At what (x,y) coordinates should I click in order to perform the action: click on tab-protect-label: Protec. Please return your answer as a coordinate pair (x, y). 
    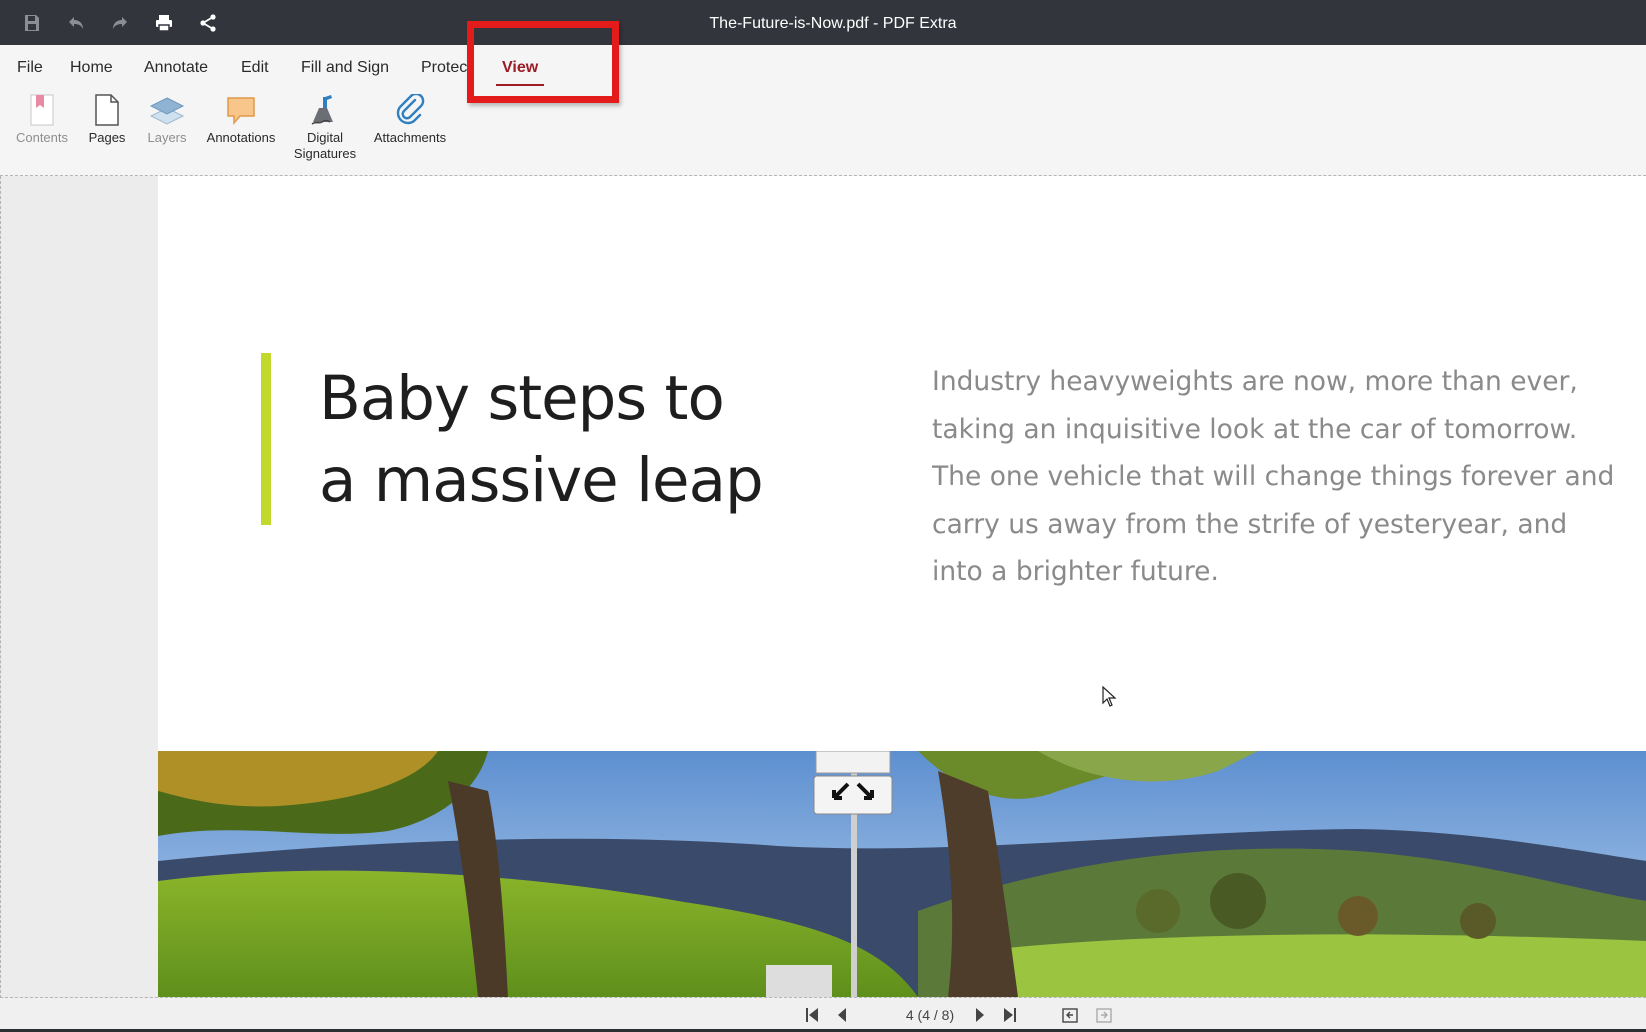
    Looking at the image, I should click on (444, 67).